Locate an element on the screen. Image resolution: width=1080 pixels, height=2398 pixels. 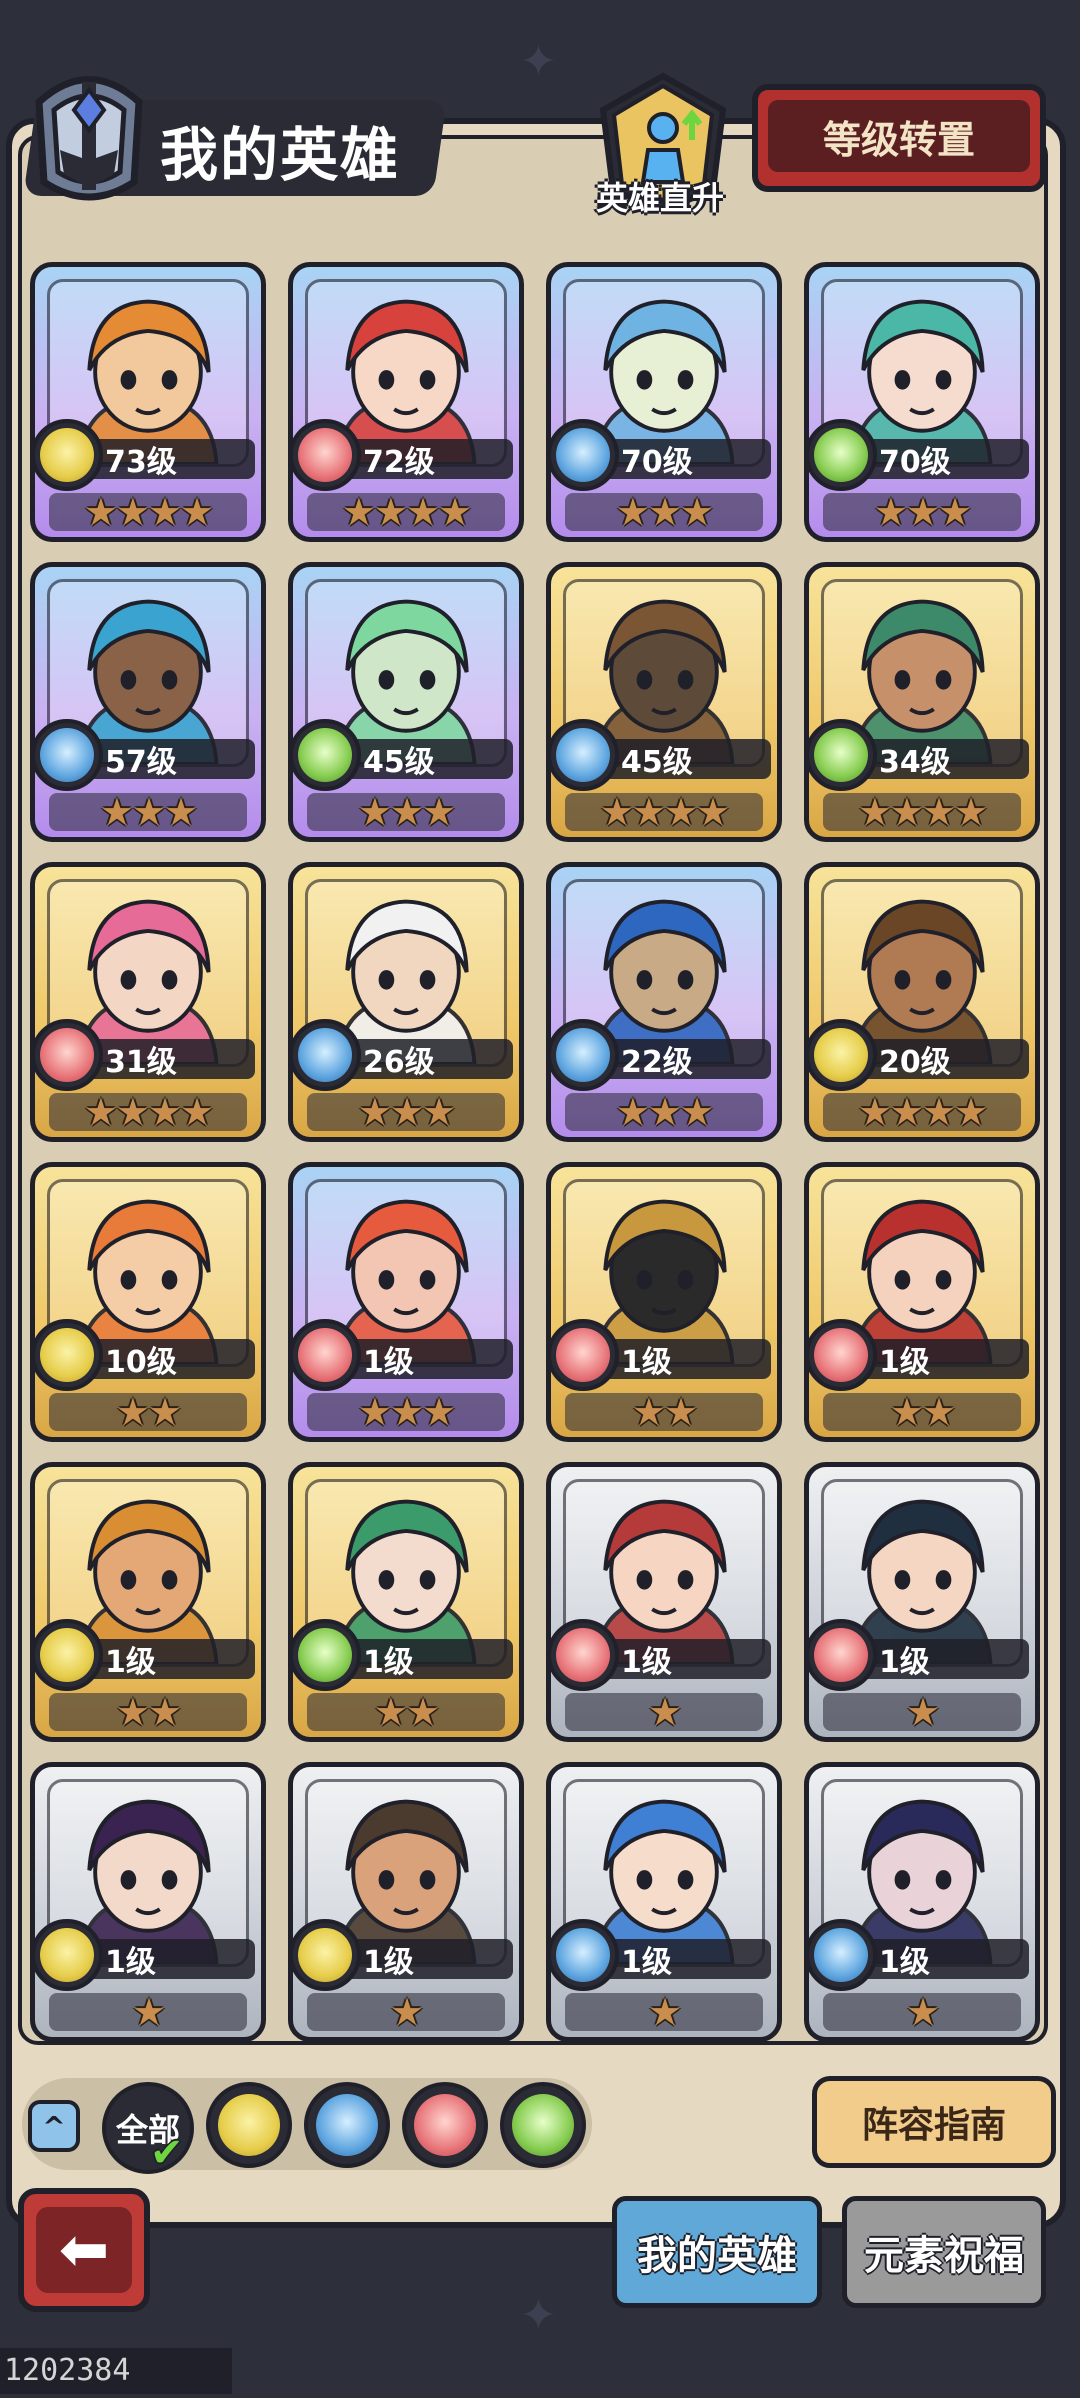
hero-card: 45级 ★★★★ is located at coordinates (664, 702).